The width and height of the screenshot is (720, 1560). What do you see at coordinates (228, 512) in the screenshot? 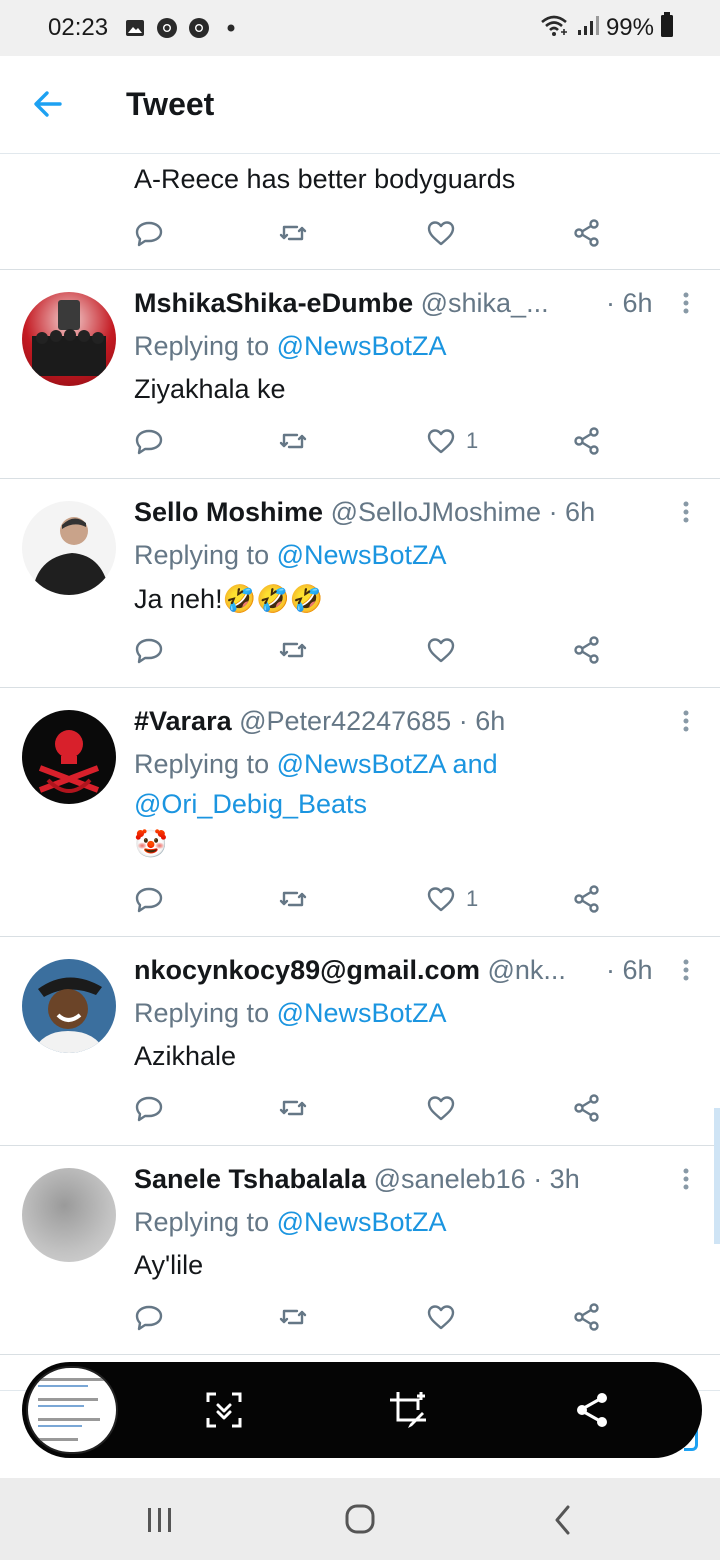
I see `author-name: Sello Moshime` at bounding box center [228, 512].